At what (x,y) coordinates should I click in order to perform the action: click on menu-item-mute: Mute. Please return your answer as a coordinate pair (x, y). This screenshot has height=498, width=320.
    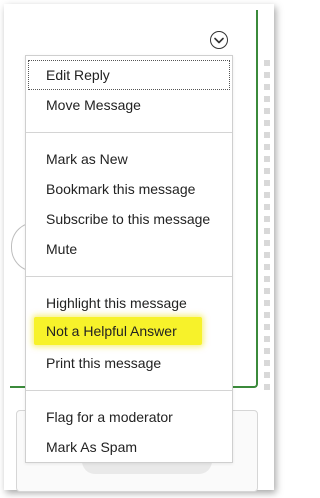
    Looking at the image, I should click on (129, 249).